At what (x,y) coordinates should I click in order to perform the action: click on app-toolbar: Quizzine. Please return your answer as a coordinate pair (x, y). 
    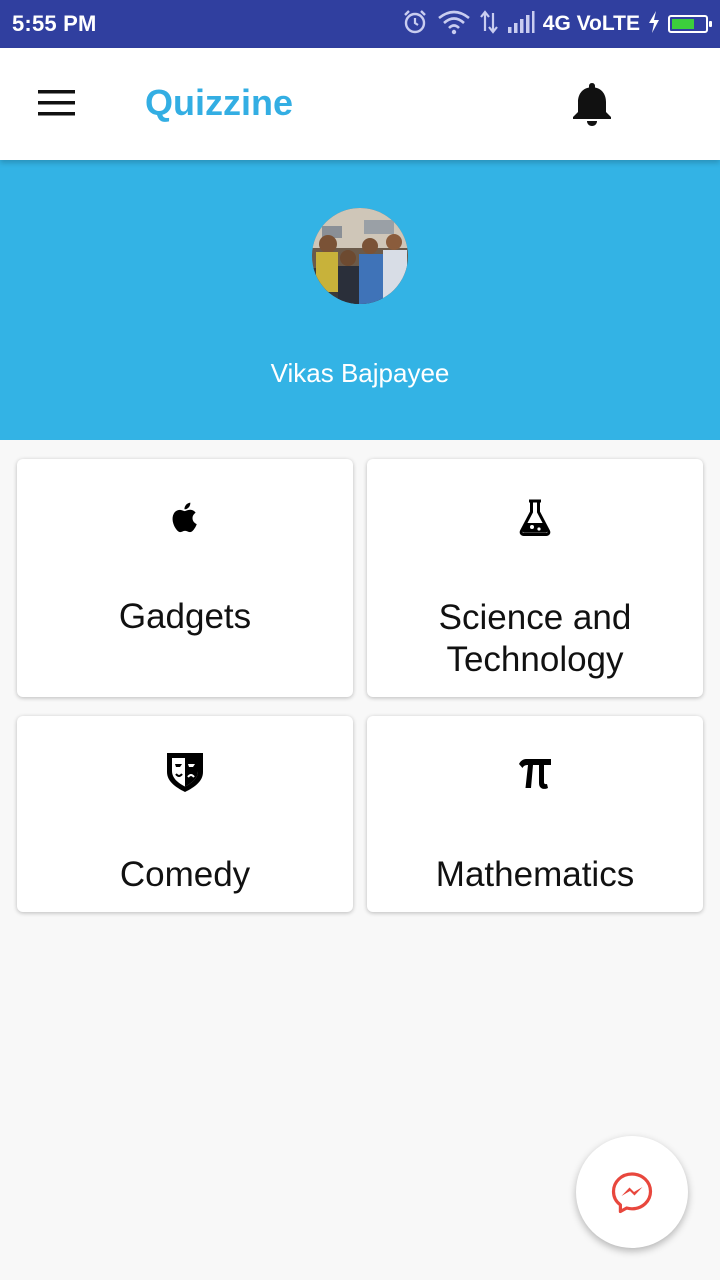
    Looking at the image, I should click on (360, 104).